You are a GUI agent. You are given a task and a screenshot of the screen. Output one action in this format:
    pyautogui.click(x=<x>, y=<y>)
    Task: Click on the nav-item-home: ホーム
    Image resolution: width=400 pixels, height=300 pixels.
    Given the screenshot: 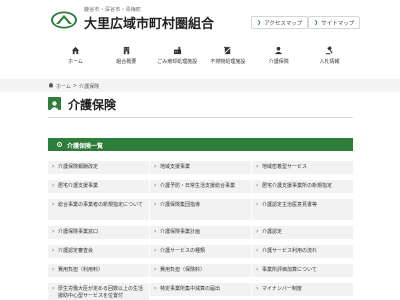 What is the action you would take?
    pyautogui.click(x=75, y=55)
    